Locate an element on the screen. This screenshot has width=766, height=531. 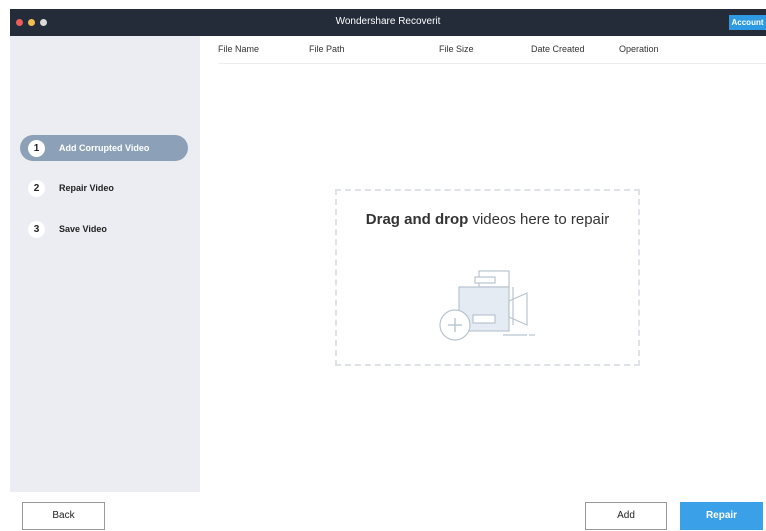
step-add-corrupted-video: 1 Add Corrupted Video is located at coordinates (104, 148).